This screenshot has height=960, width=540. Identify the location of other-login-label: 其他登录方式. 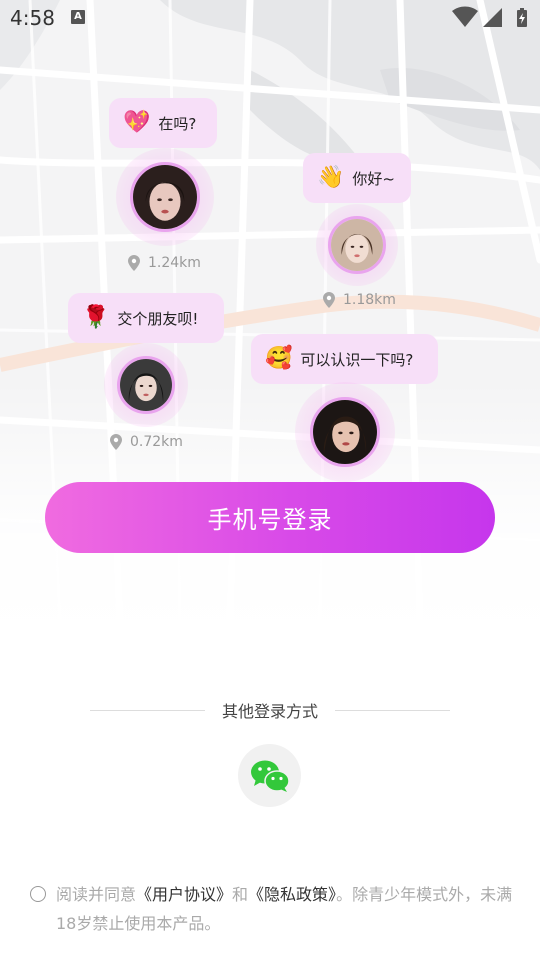
(269, 711).